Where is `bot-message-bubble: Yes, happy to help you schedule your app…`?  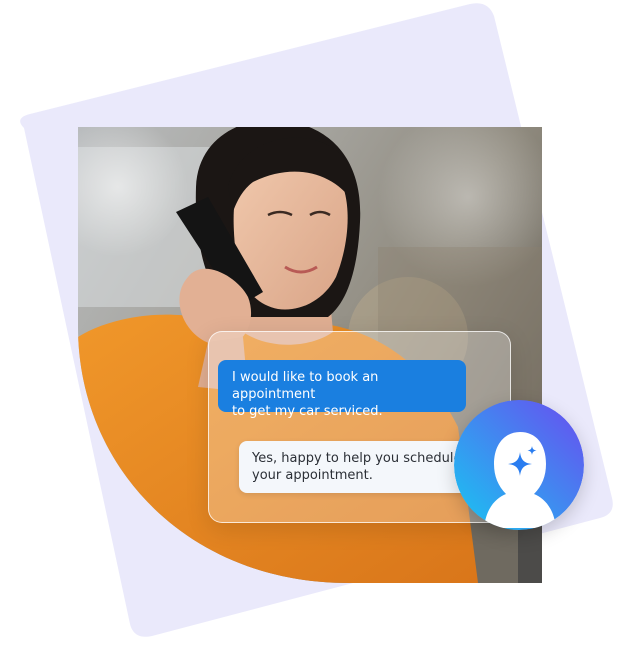 bot-message-bubble: Yes, happy to help you schedule your app… is located at coordinates (359, 467).